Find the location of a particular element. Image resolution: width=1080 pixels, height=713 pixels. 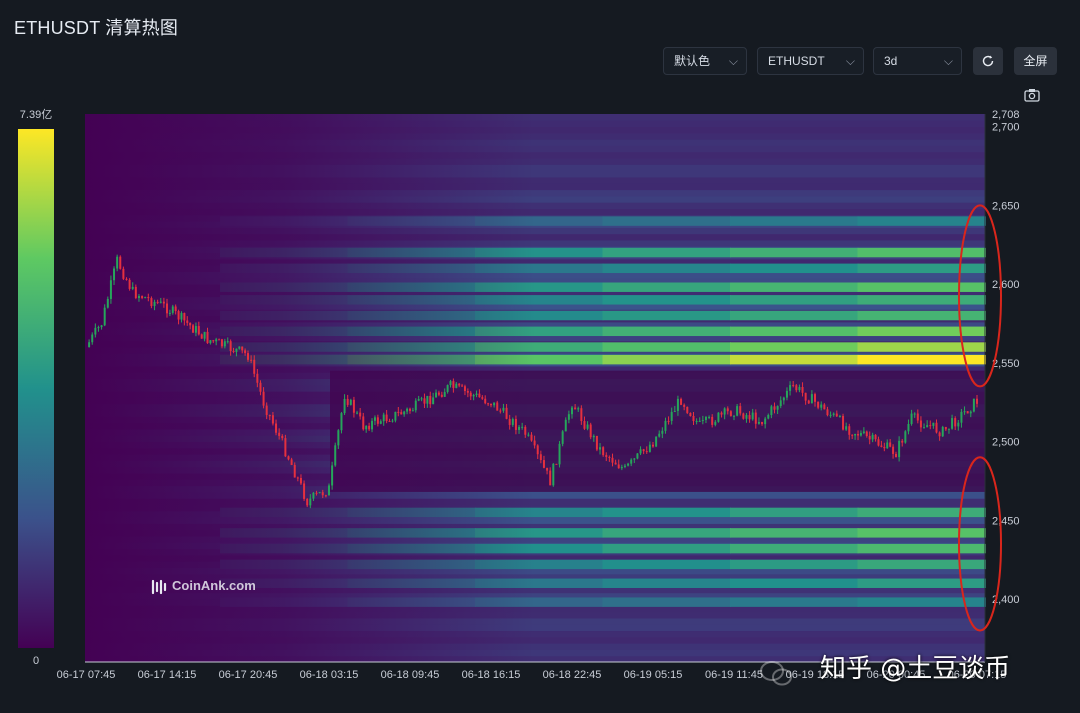

x-tick-label: 06-18 03:15 is located at coordinates (329, 675).